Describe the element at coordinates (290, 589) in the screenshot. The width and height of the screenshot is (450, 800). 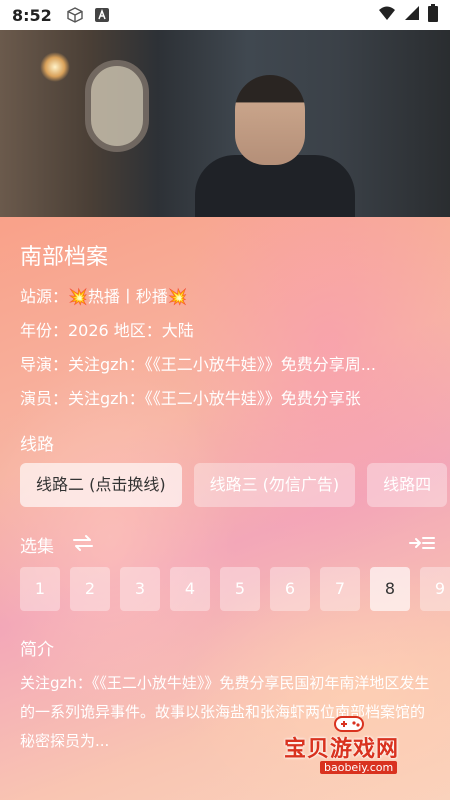
I see `episode-button-6: 6` at that location.